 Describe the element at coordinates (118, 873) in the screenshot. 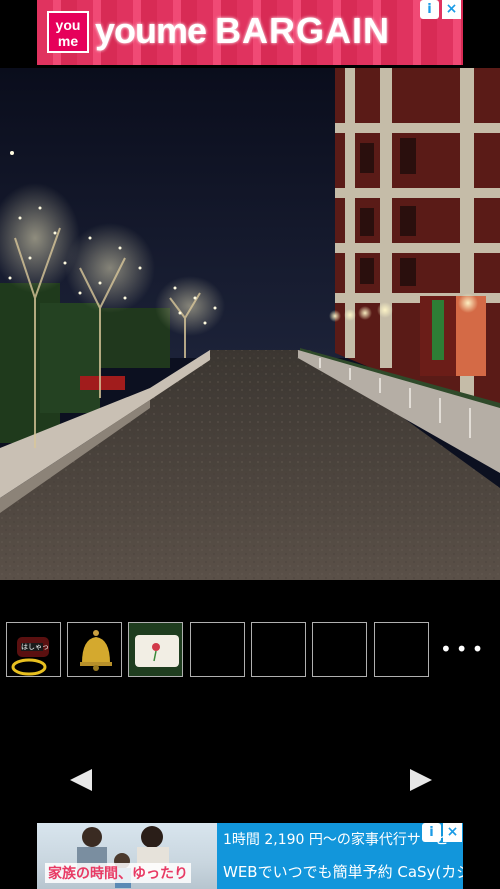

I see `ad-slogan: 家族の時間、ゆったり` at that location.